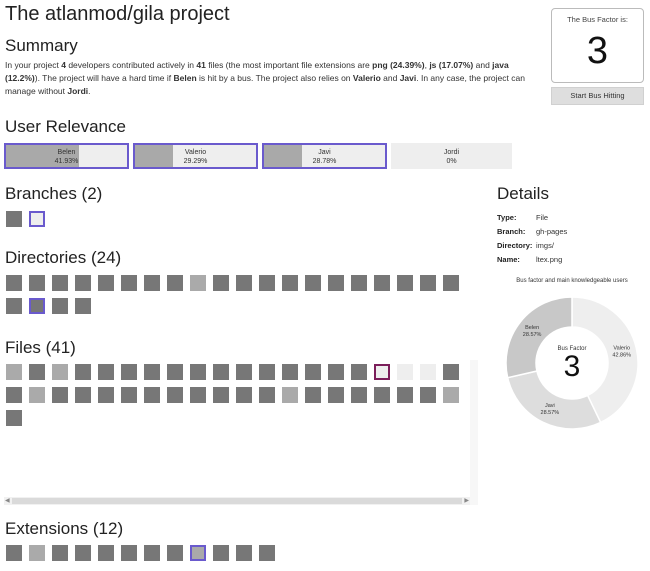 The width and height of the screenshot is (650, 571). What do you see at coordinates (466, 501) in the screenshot?
I see `scroll-right-icon: ▶` at bounding box center [466, 501].